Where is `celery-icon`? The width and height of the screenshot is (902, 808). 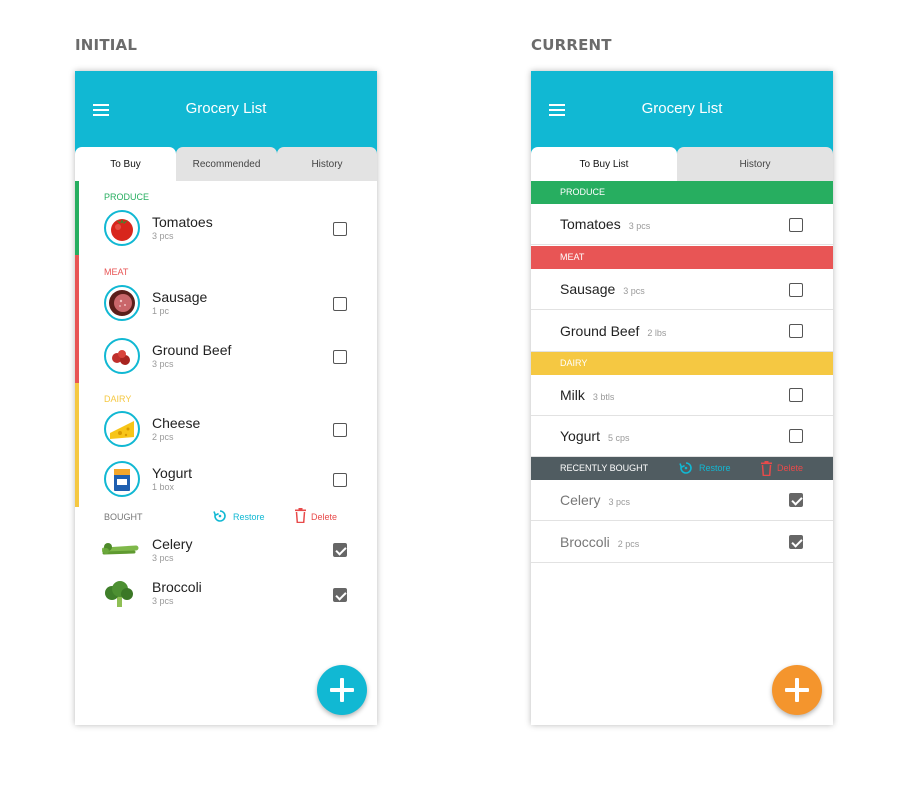 celery-icon is located at coordinates (120, 549).